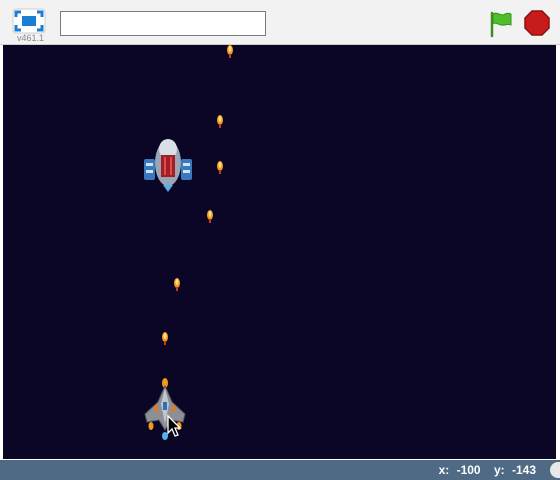 Image resolution: width=560 pixels, height=480 pixels. I want to click on presentation-mode-button, so click(29, 21).